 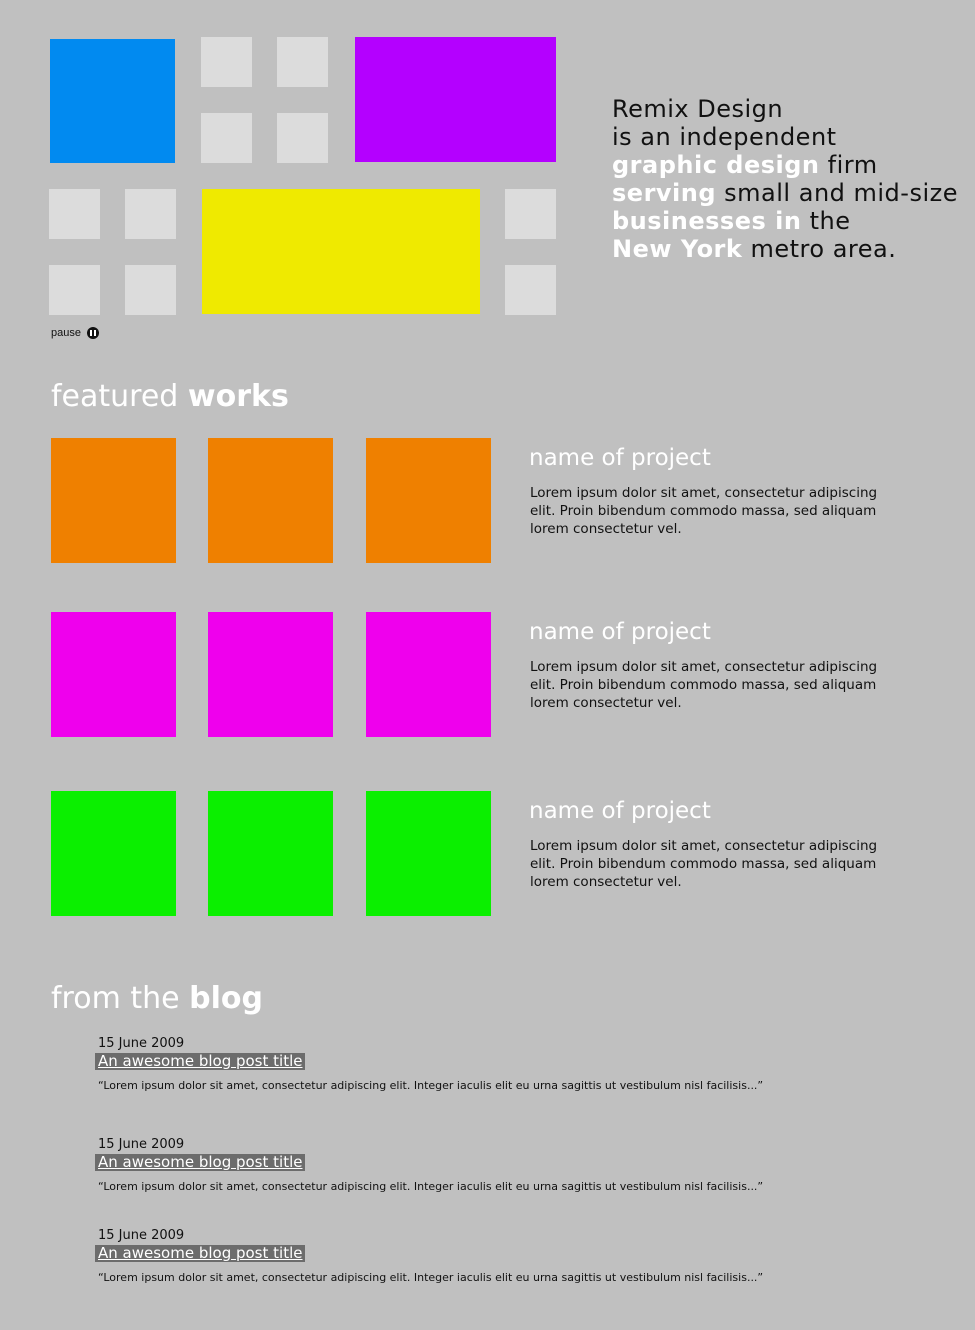 What do you see at coordinates (66, 333) in the screenshot?
I see `pause-label: pause` at bounding box center [66, 333].